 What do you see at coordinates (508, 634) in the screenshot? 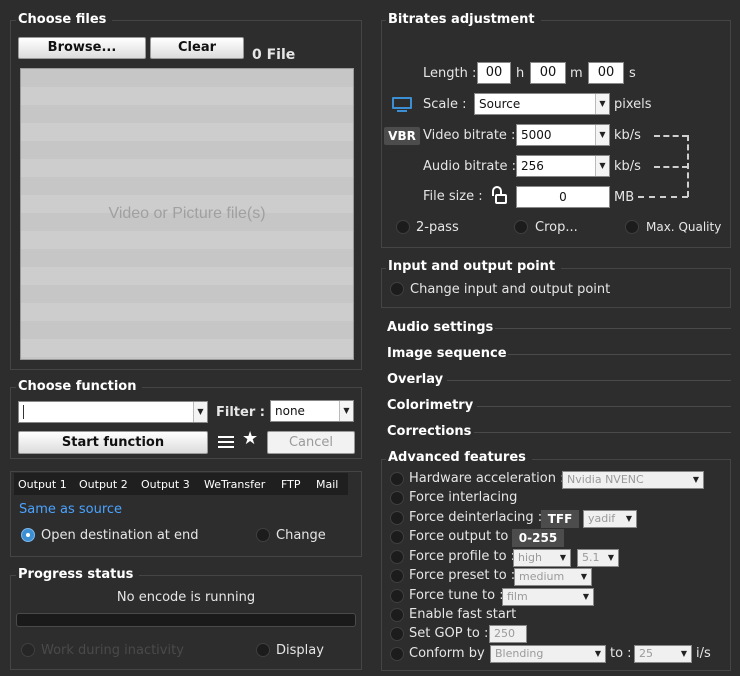
I see `gop-input: 250` at bounding box center [508, 634].